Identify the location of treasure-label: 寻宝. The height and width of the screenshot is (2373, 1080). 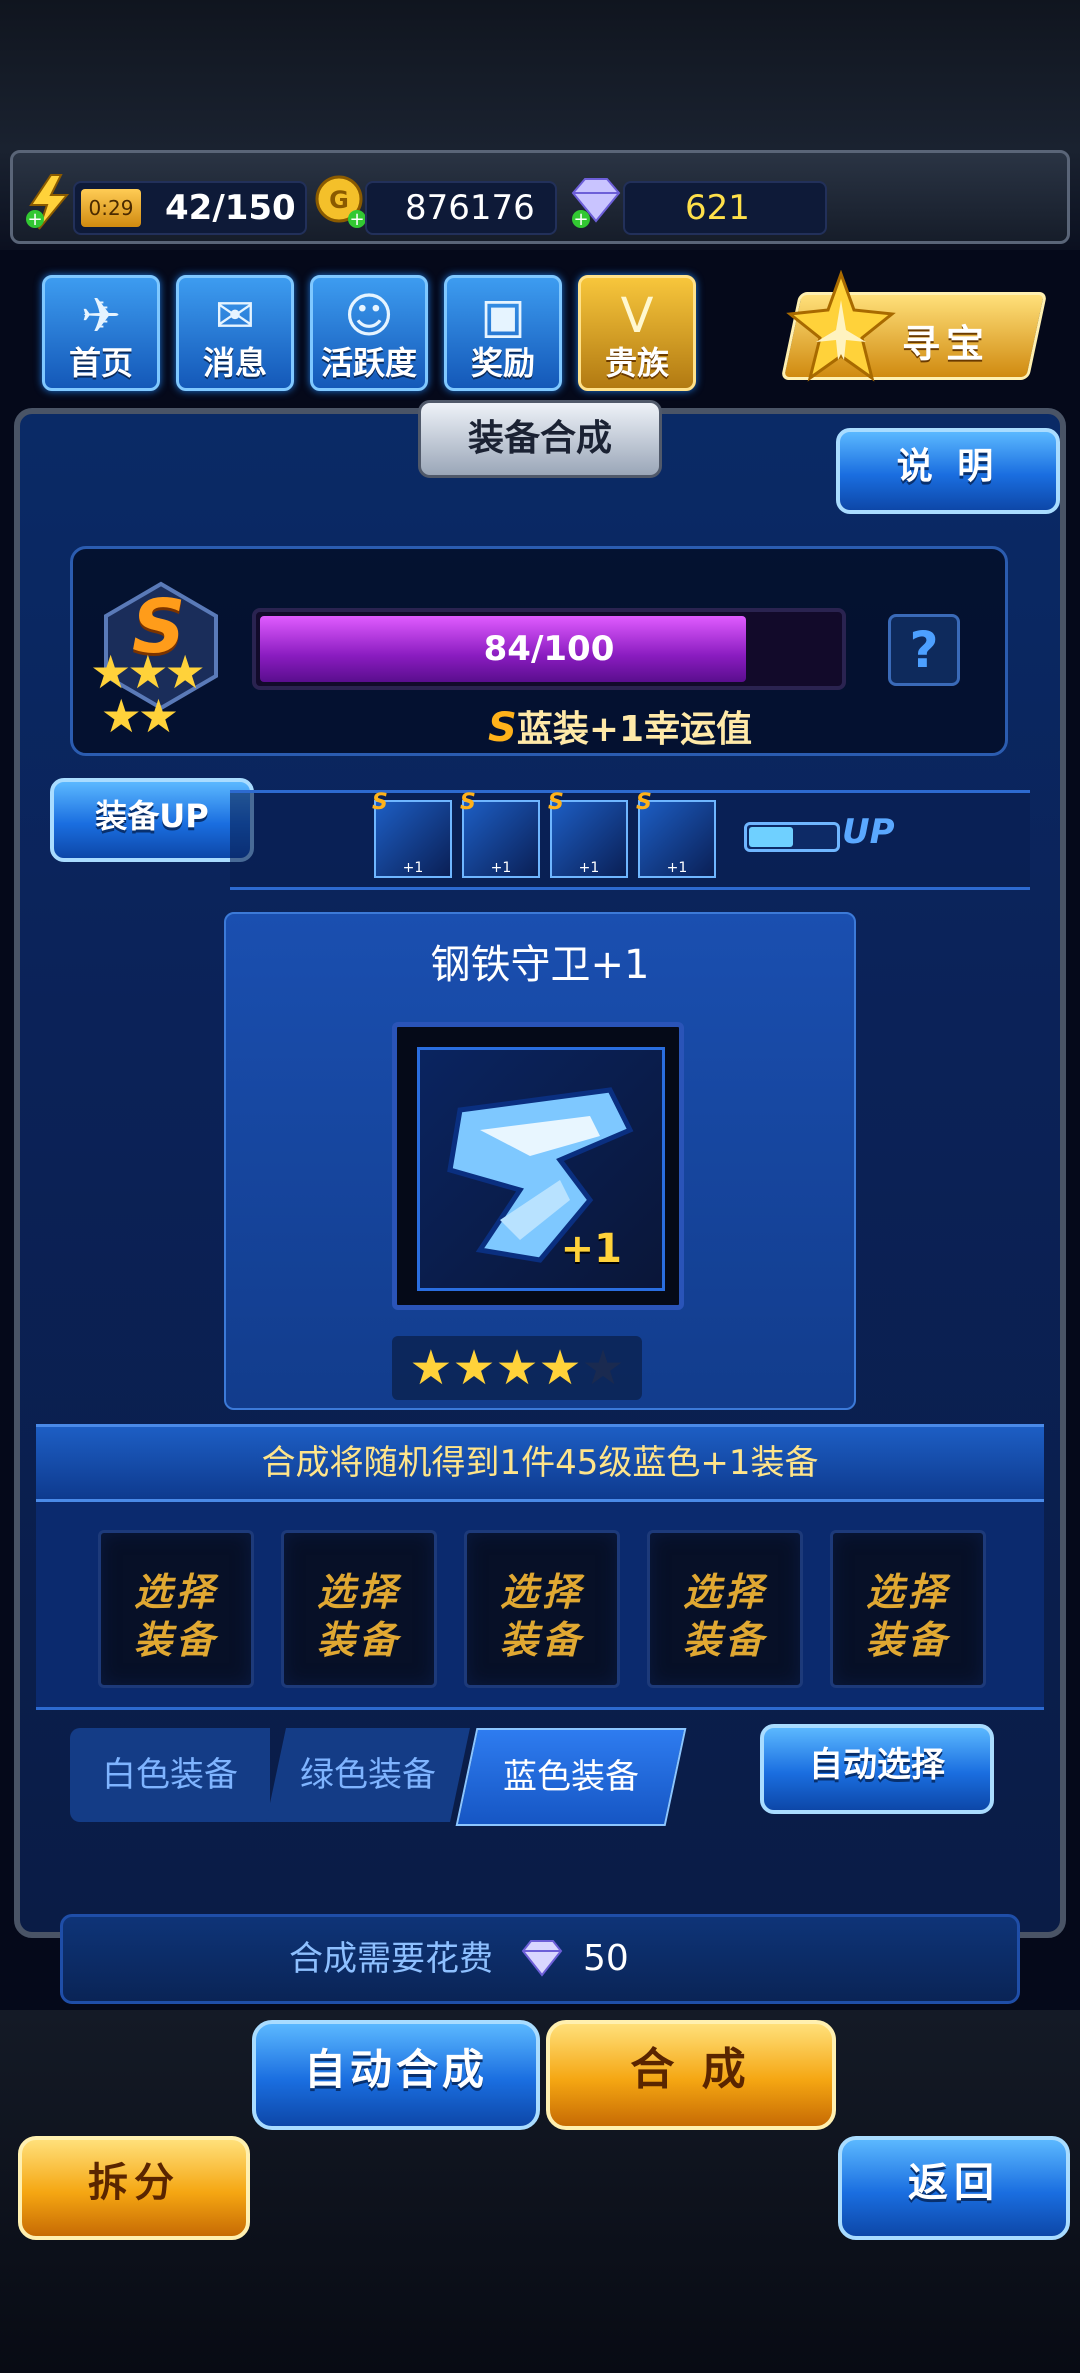
(946, 344).